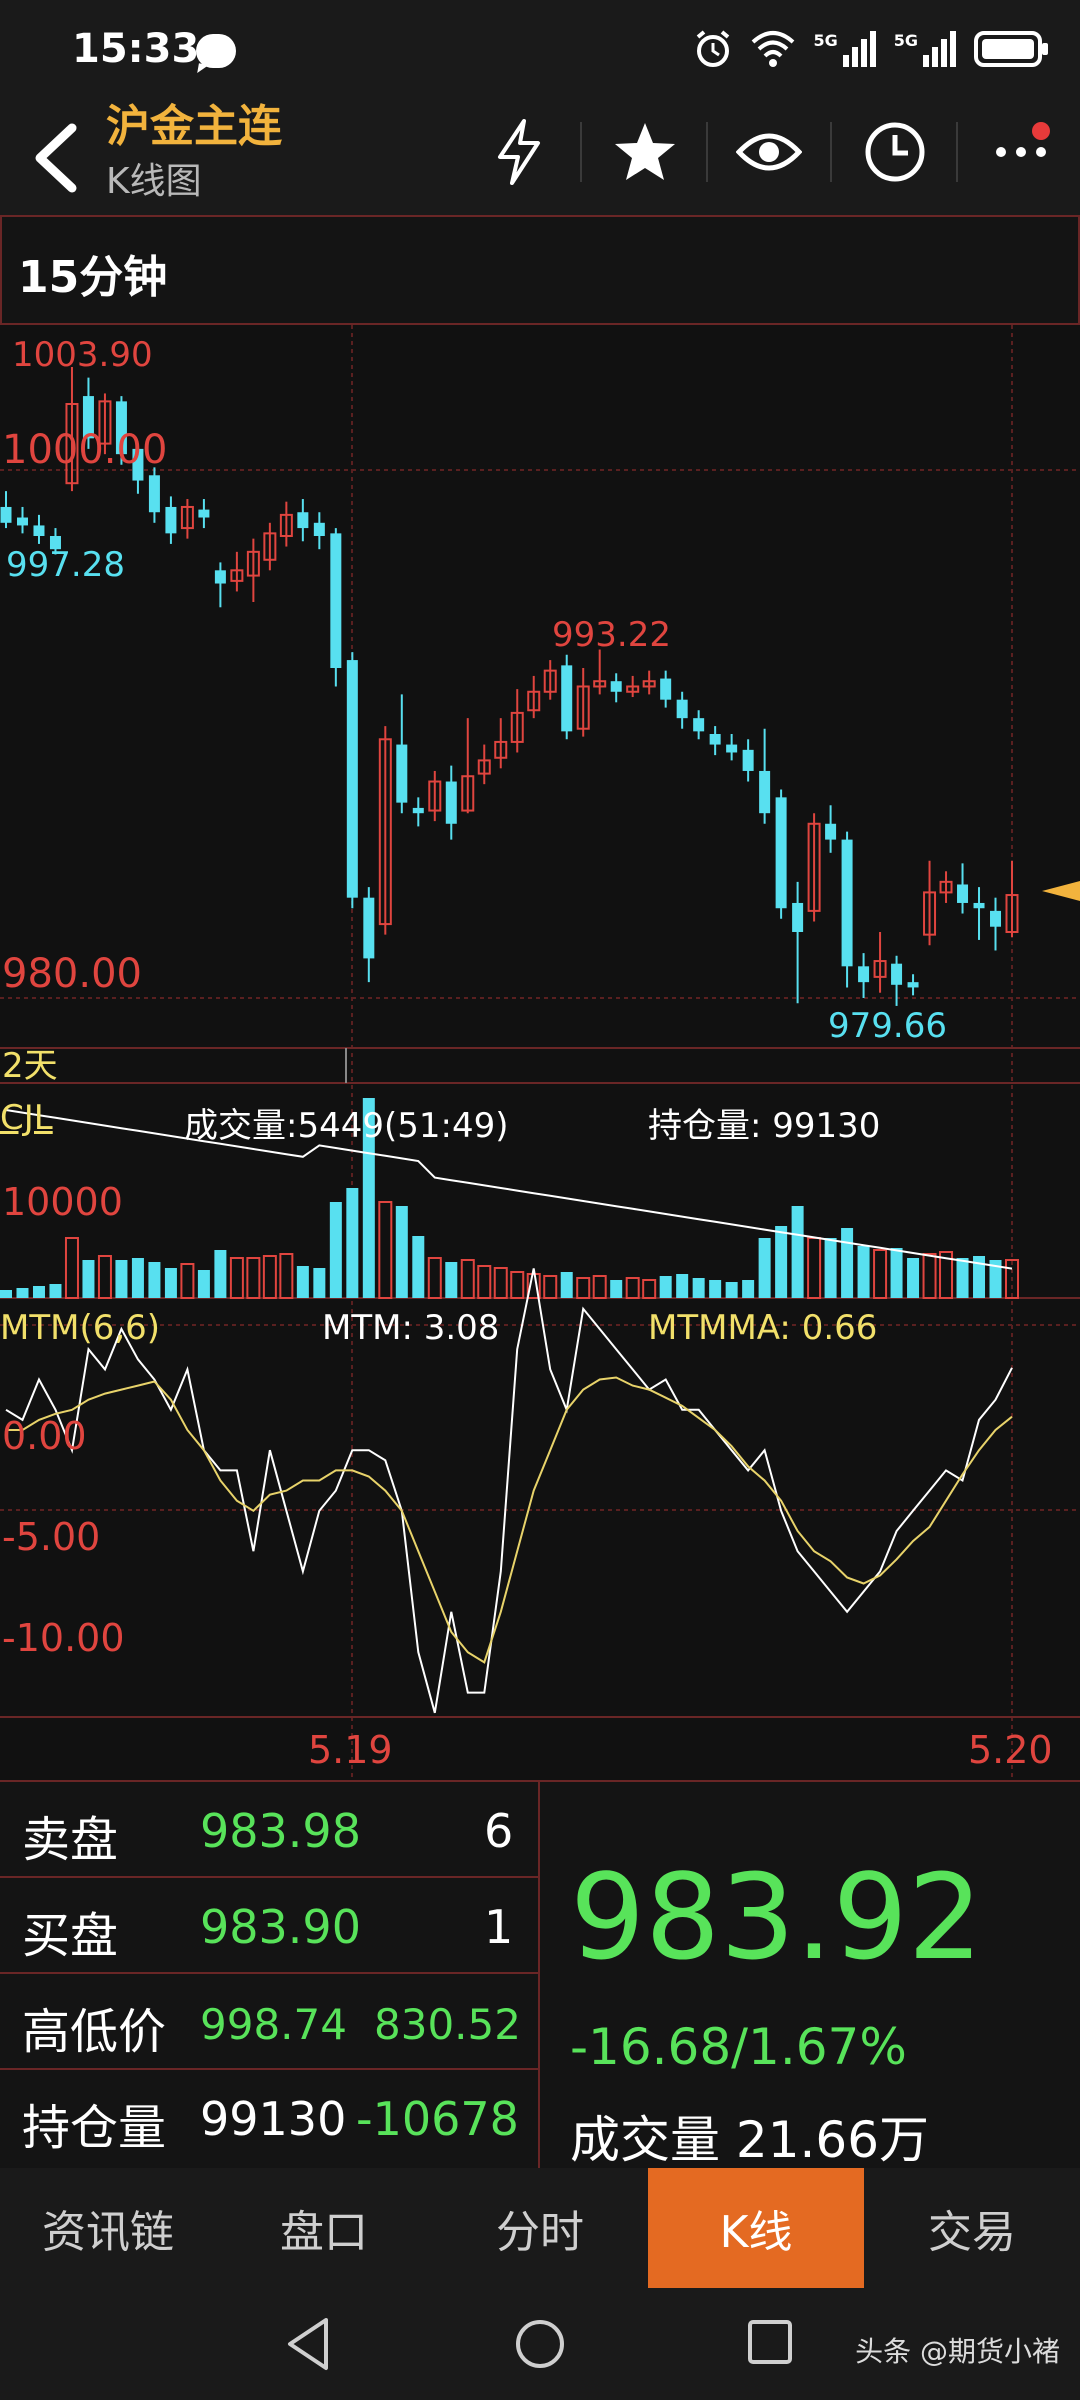  Describe the element at coordinates (1041, 131) in the screenshot. I see `notification-dot` at that location.